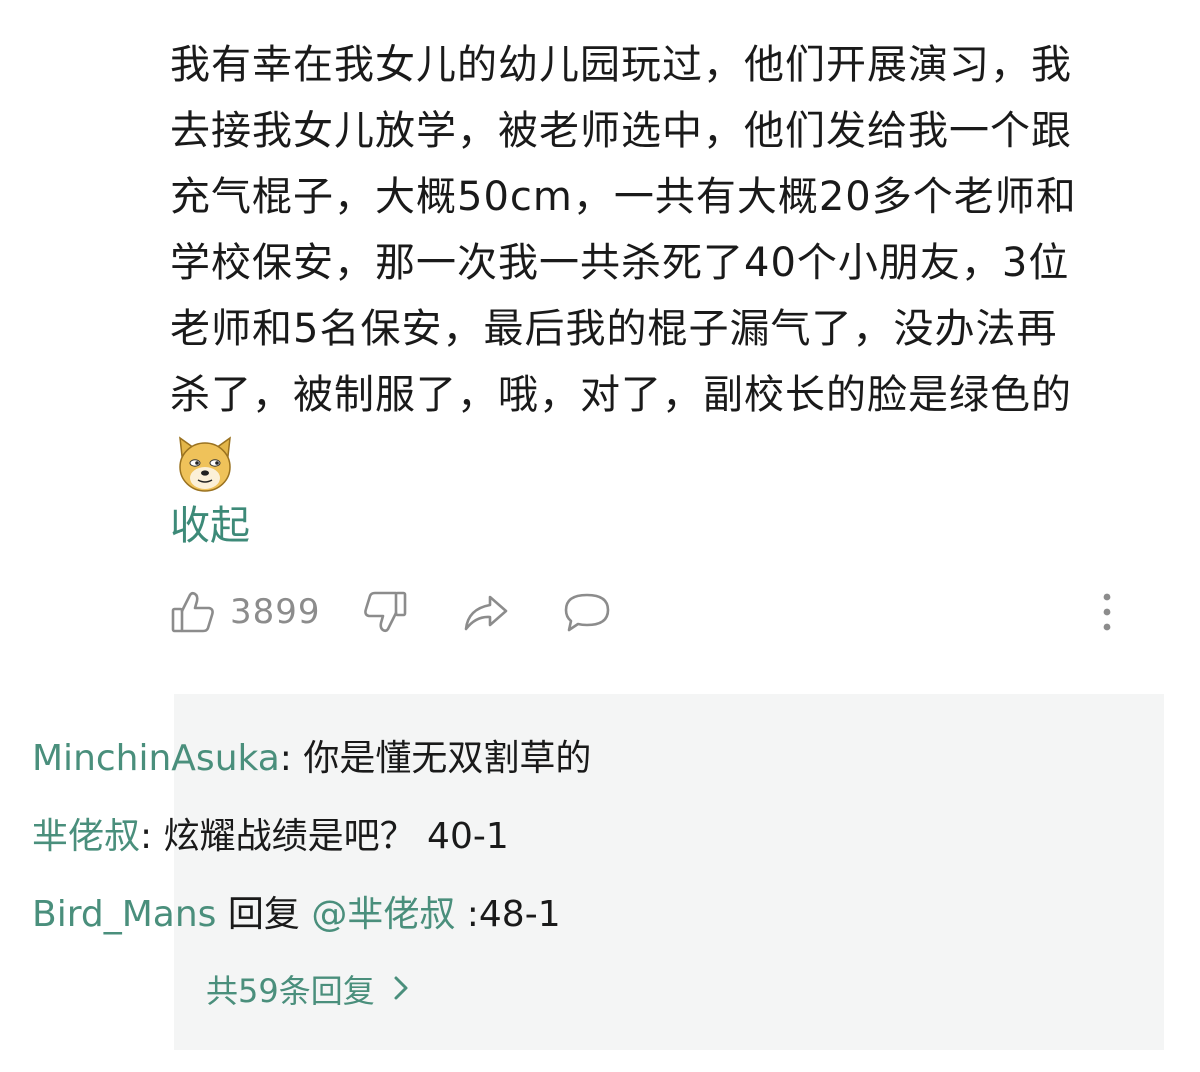  What do you see at coordinates (392, 991) in the screenshot?
I see `chevron-right-icon` at bounding box center [392, 991].